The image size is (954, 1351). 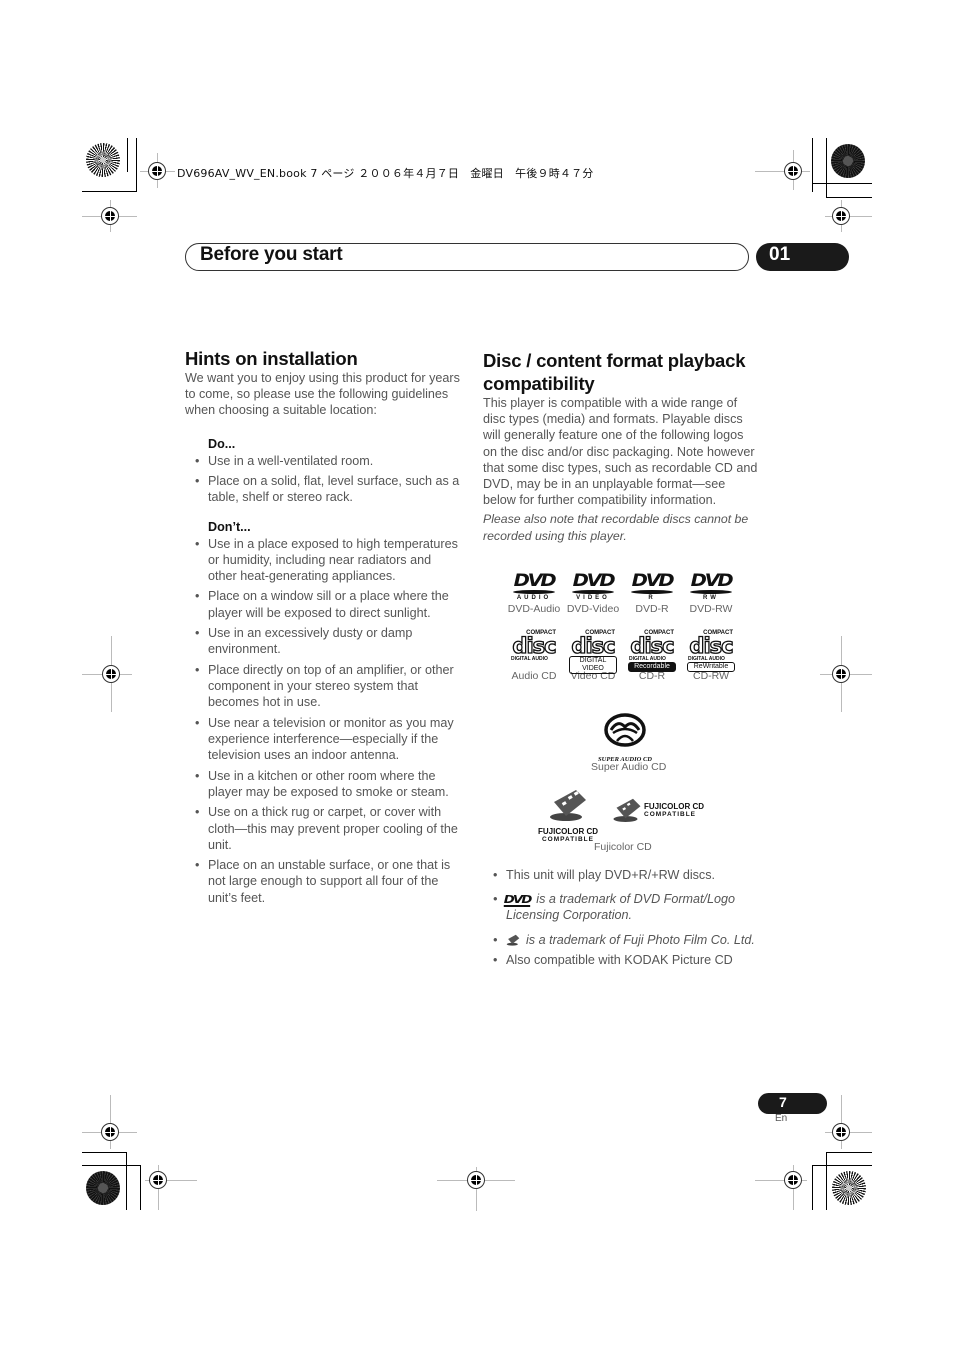 I want to click on dvd-logo-icon: DVD RW, so click(x=712, y=586).